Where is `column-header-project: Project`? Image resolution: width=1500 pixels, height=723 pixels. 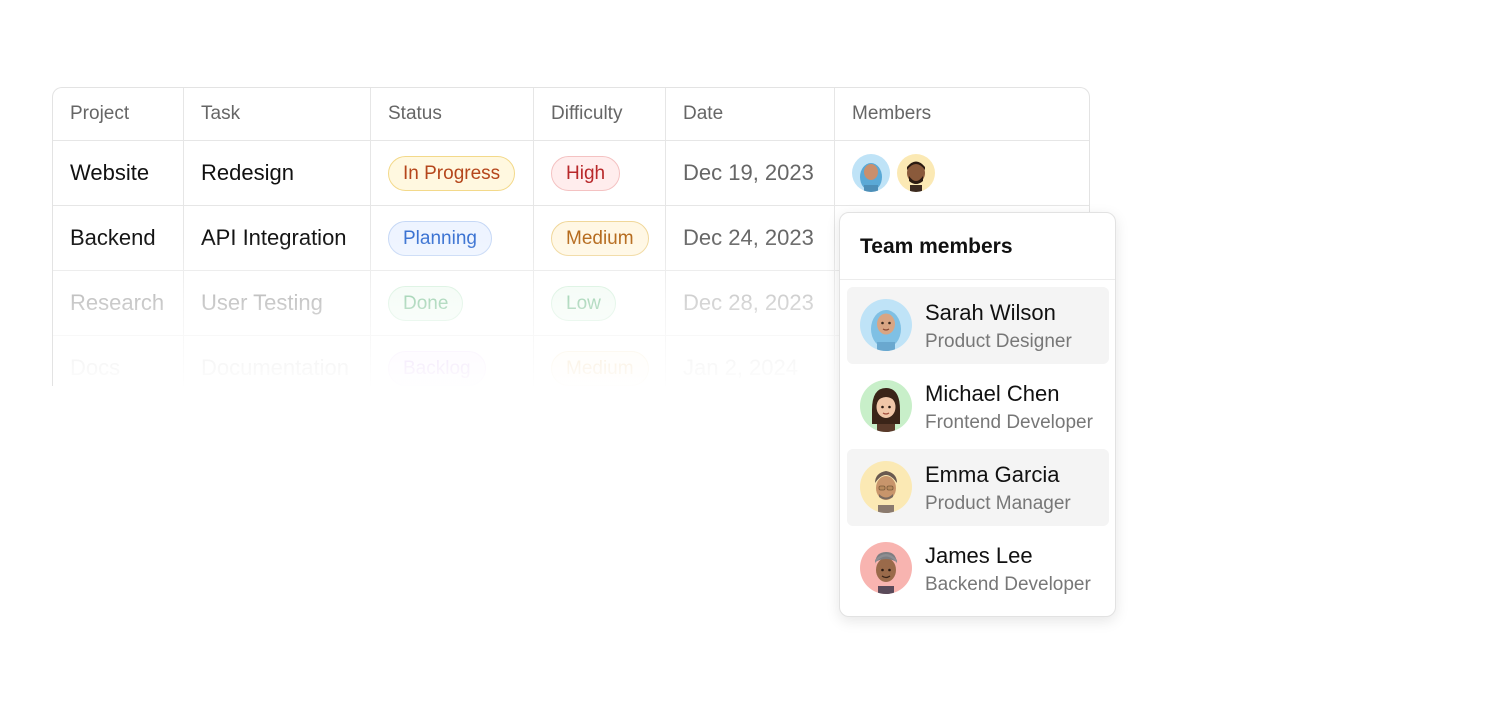
column-header-project: Project is located at coordinates (118, 114).